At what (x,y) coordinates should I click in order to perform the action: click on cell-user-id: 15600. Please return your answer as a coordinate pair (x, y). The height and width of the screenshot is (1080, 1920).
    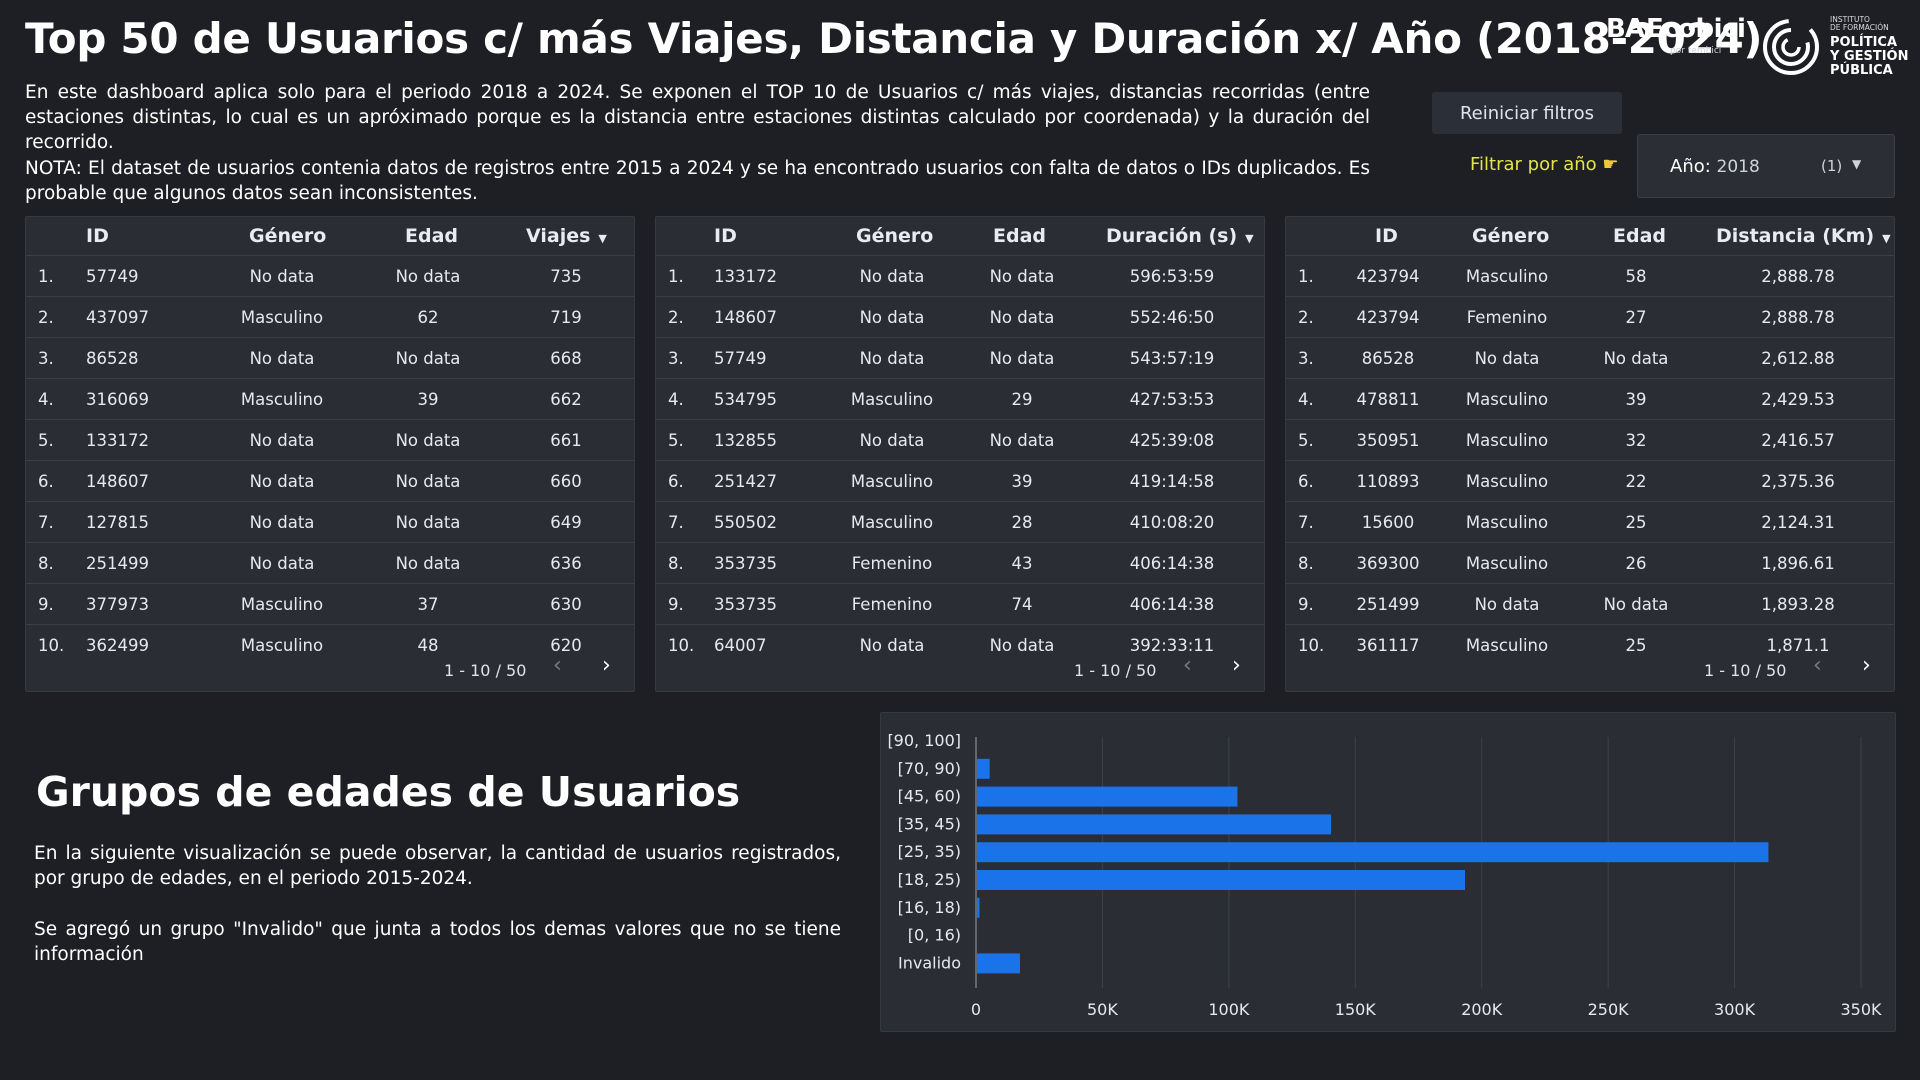
    Looking at the image, I should click on (1388, 522).